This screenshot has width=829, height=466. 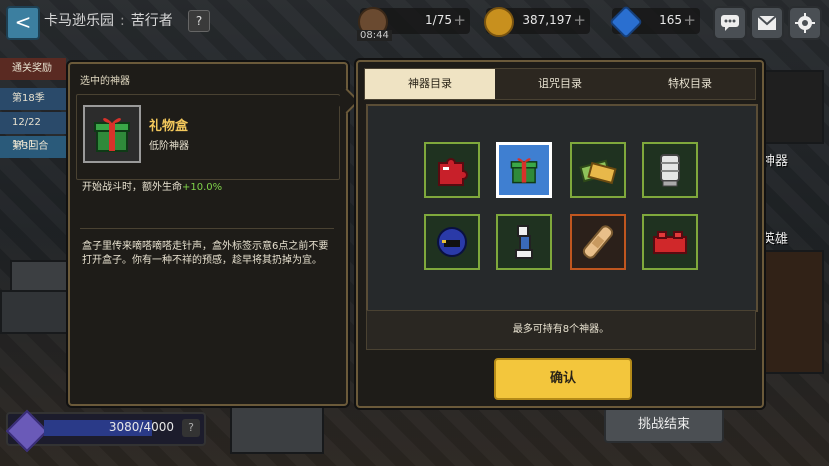 I want to click on artifact-slot-brick, so click(x=670, y=242).